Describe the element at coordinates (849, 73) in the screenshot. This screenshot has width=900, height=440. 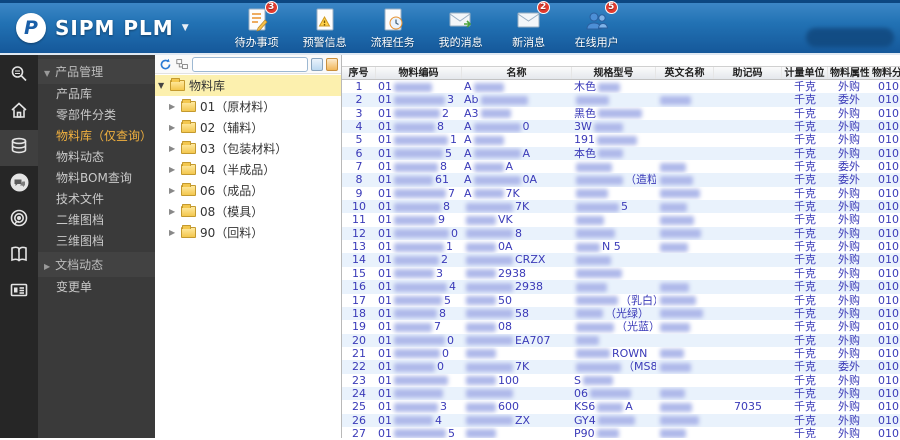
I see `column-header-7: 物料属性` at that location.